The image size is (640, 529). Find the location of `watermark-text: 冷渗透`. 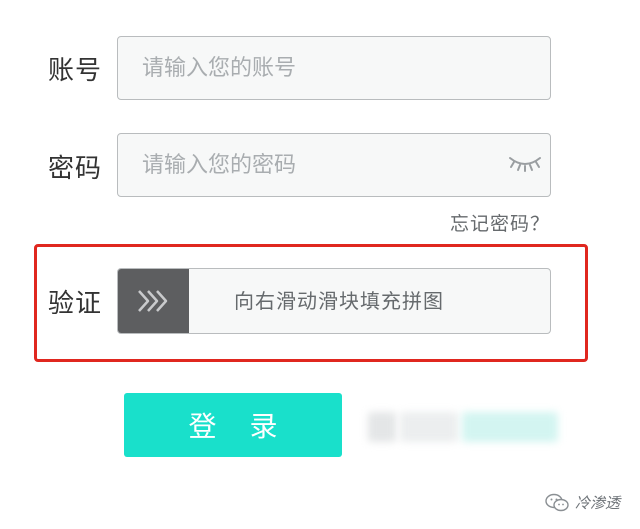

watermark-text: 冷渗透 is located at coordinates (597, 503).